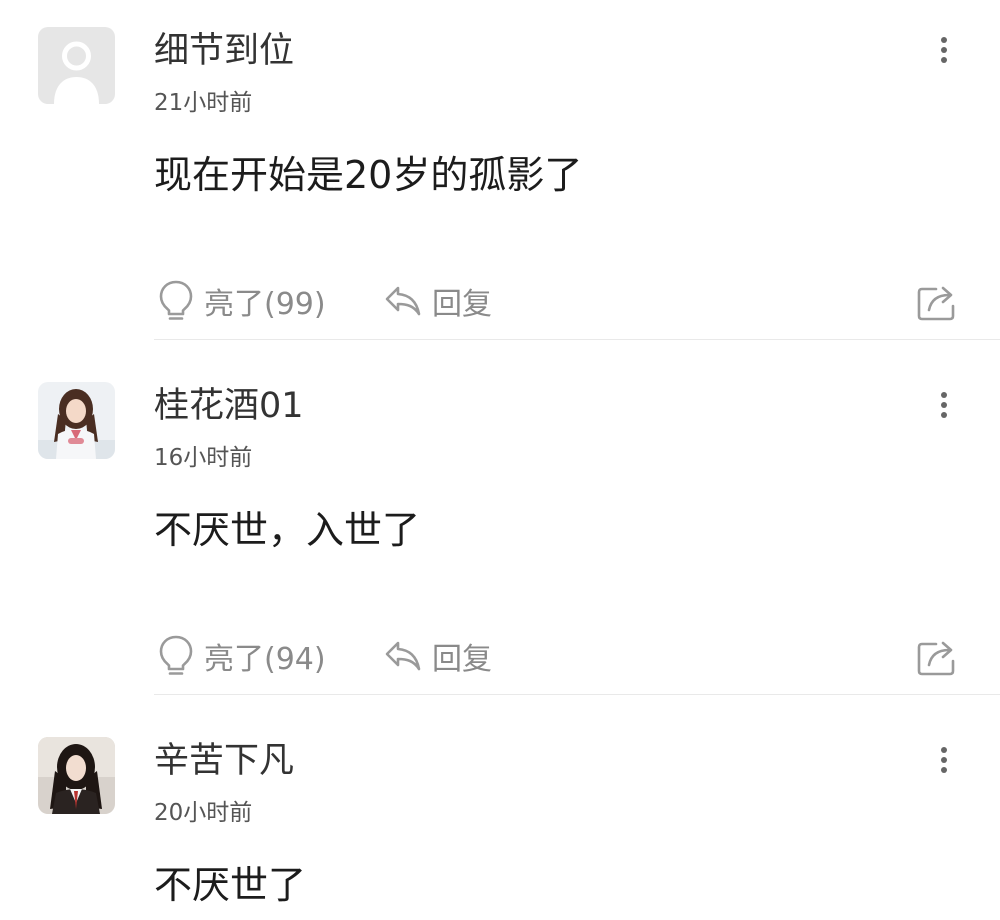 The width and height of the screenshot is (1000, 920). I want to click on like-button: 亮了(94), so click(242, 656).